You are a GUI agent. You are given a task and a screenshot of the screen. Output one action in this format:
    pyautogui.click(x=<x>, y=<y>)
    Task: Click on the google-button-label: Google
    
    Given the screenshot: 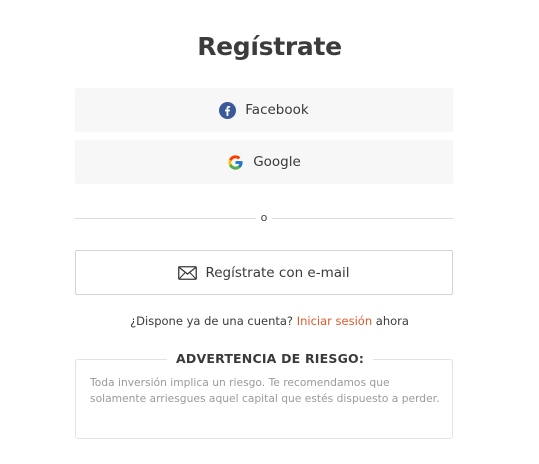 What is the action you would take?
    pyautogui.click(x=277, y=162)
    